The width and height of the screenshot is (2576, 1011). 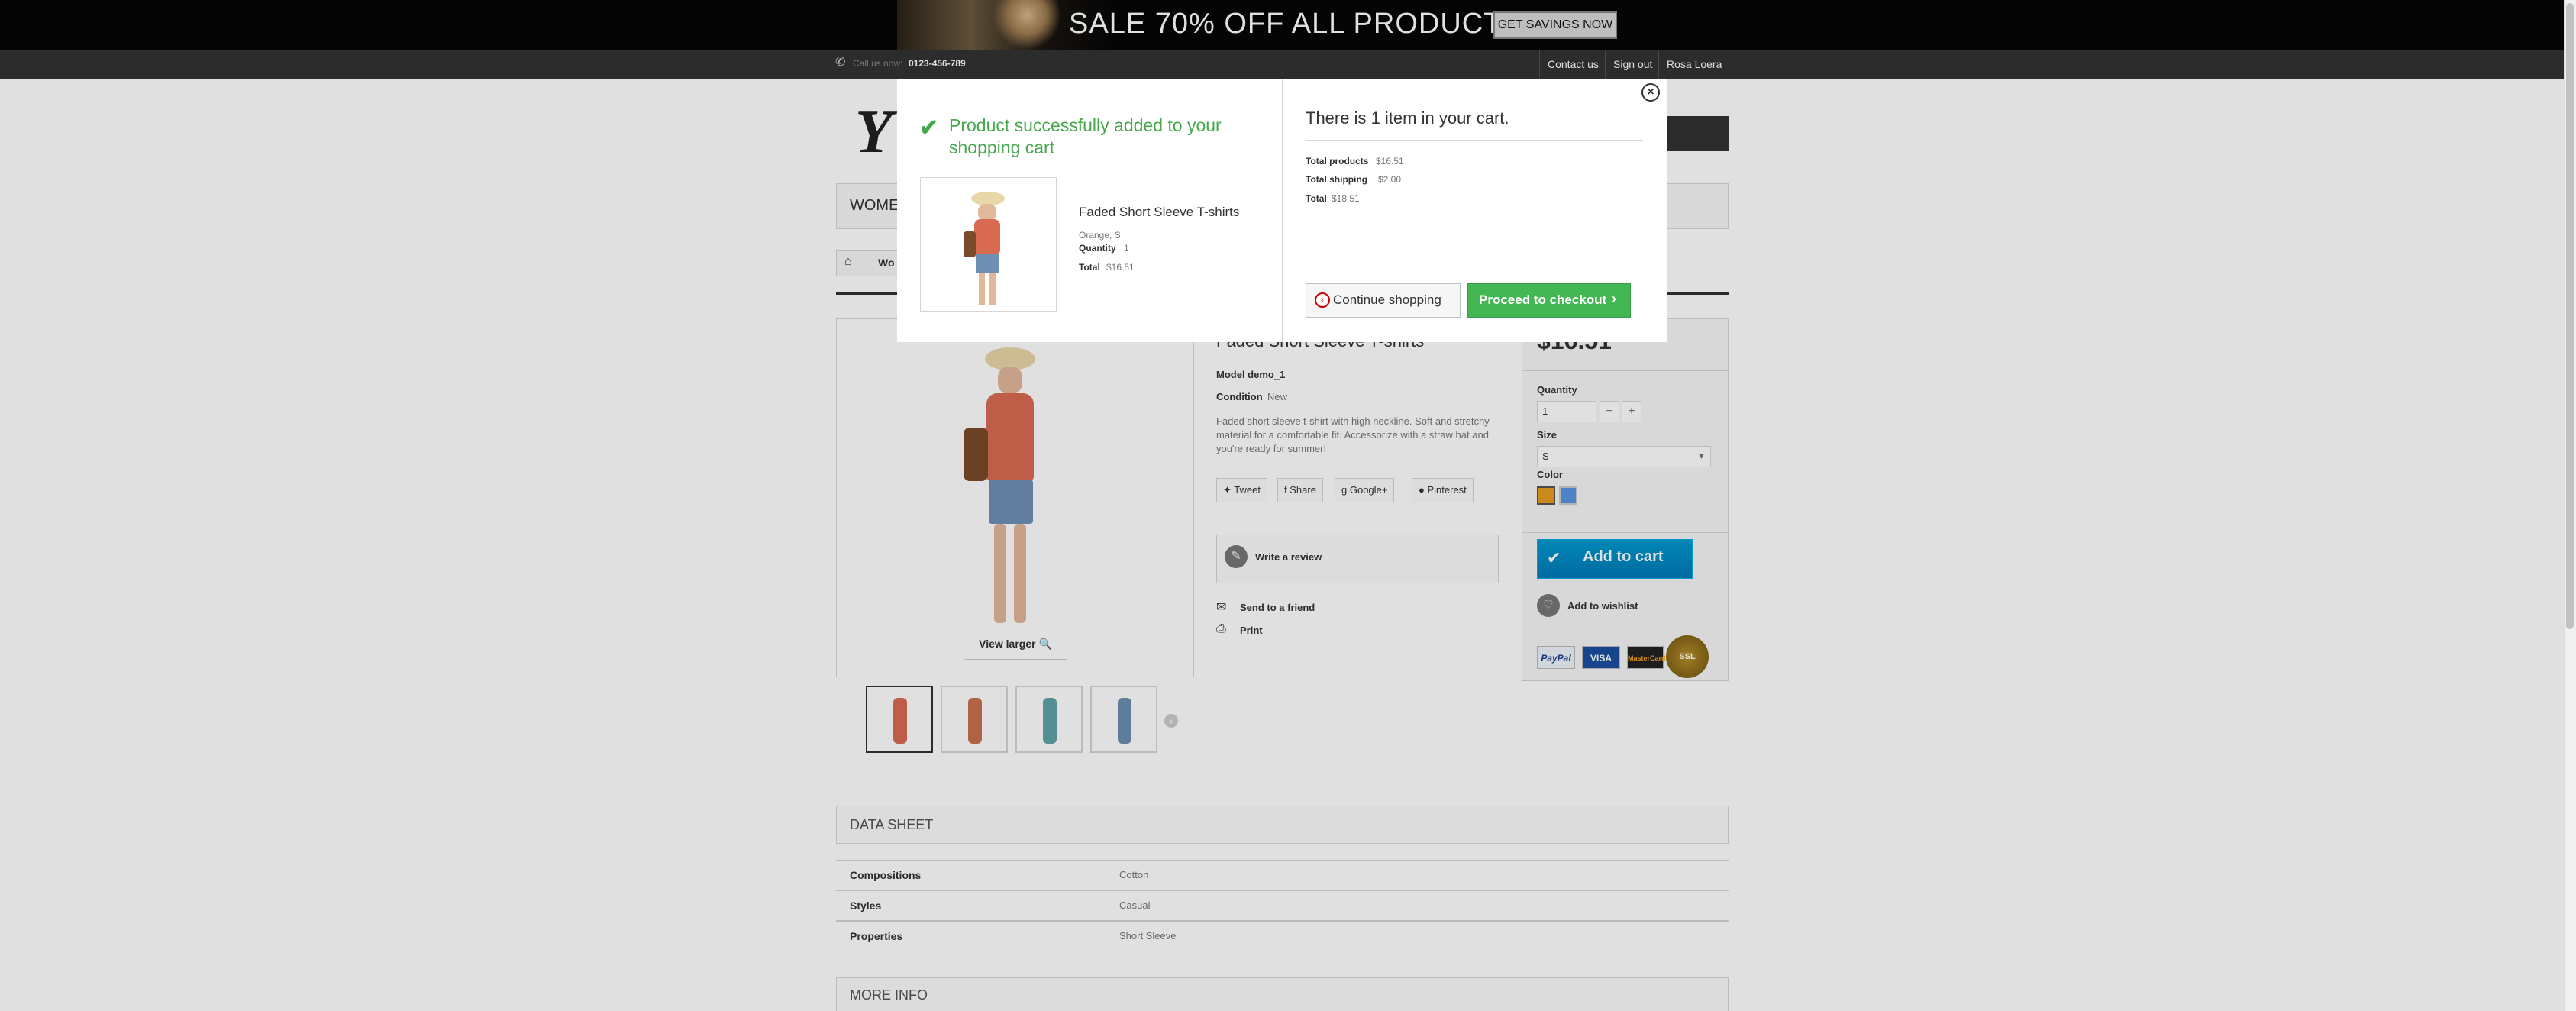 What do you see at coordinates (1572, 64) in the screenshot?
I see `contact-us-link: Contact us` at bounding box center [1572, 64].